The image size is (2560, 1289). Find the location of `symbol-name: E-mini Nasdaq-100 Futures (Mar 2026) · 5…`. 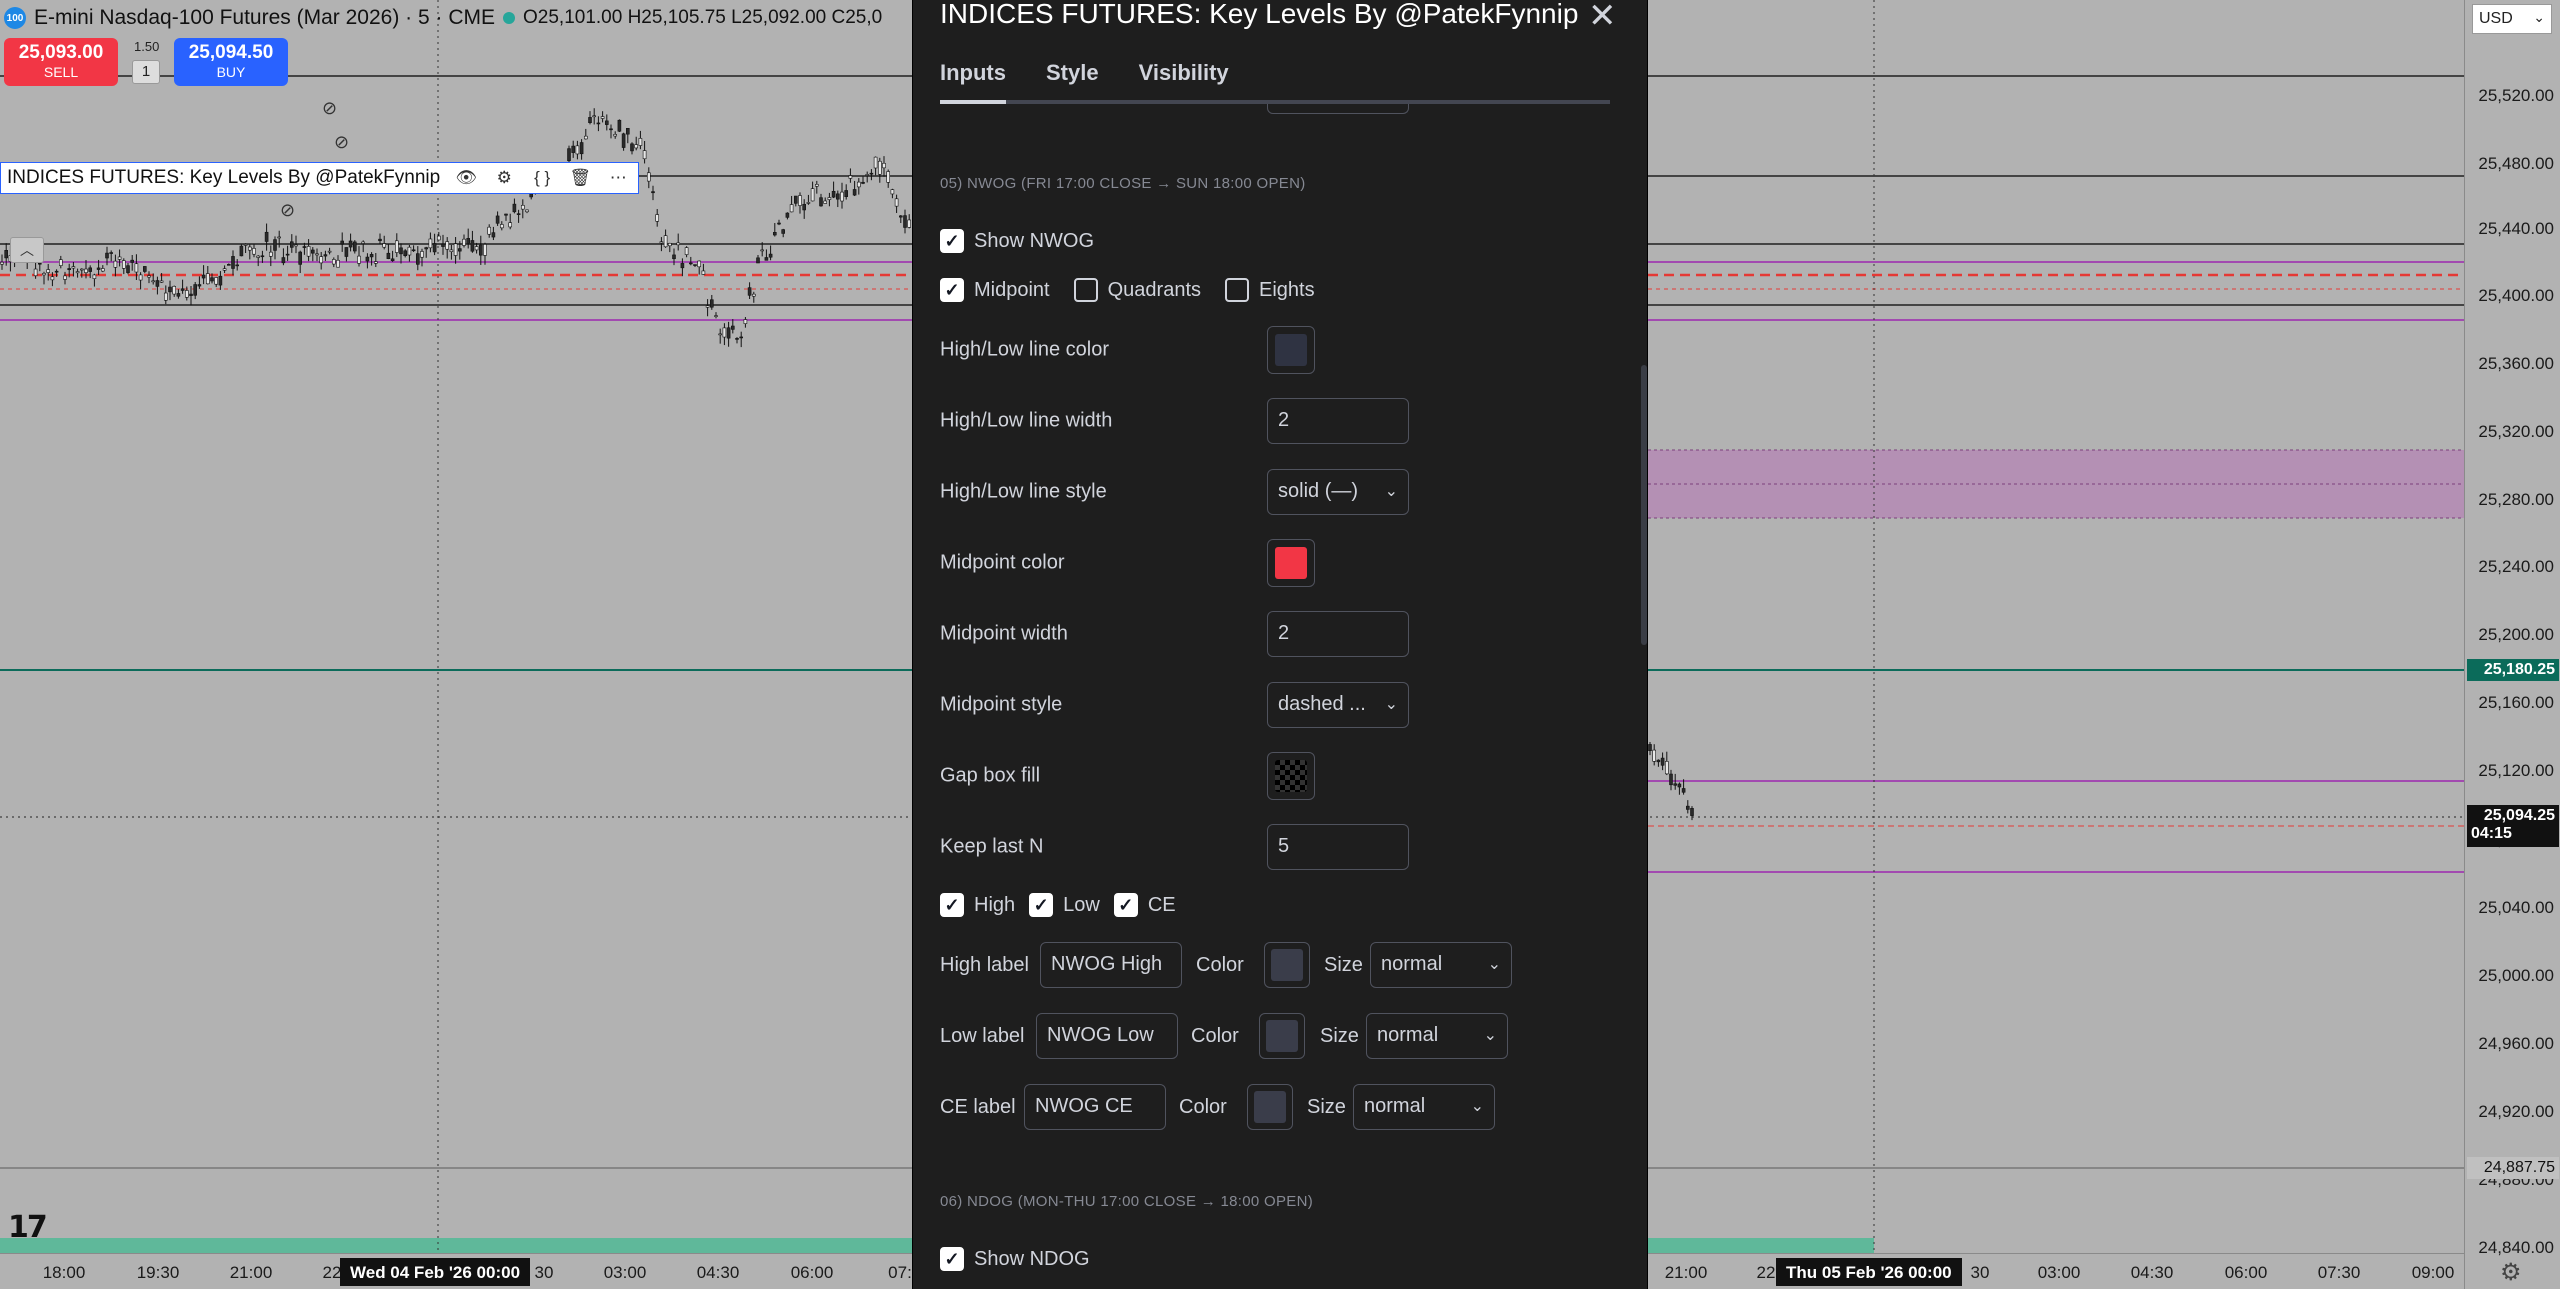

symbol-name: E-mini Nasdaq-100 Futures (Mar 2026) · 5… is located at coordinates (264, 18).